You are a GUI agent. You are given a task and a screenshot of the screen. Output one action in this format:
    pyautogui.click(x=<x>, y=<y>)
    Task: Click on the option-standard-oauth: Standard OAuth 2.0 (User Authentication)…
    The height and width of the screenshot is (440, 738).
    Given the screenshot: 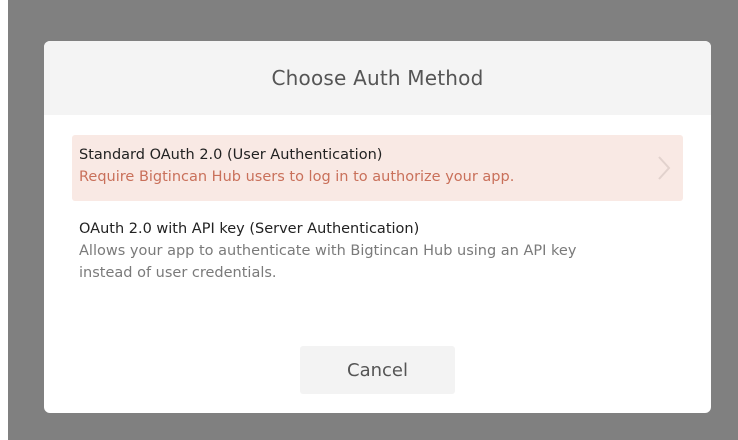 What is the action you would take?
    pyautogui.click(x=377, y=168)
    